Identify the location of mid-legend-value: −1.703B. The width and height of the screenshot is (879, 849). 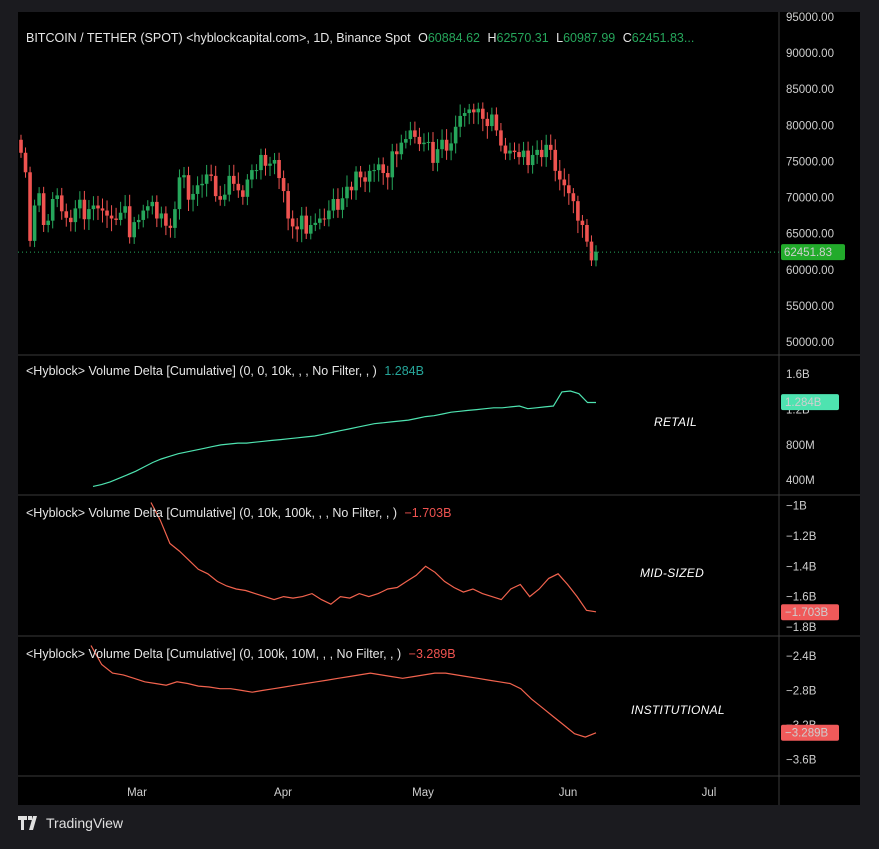
(428, 513).